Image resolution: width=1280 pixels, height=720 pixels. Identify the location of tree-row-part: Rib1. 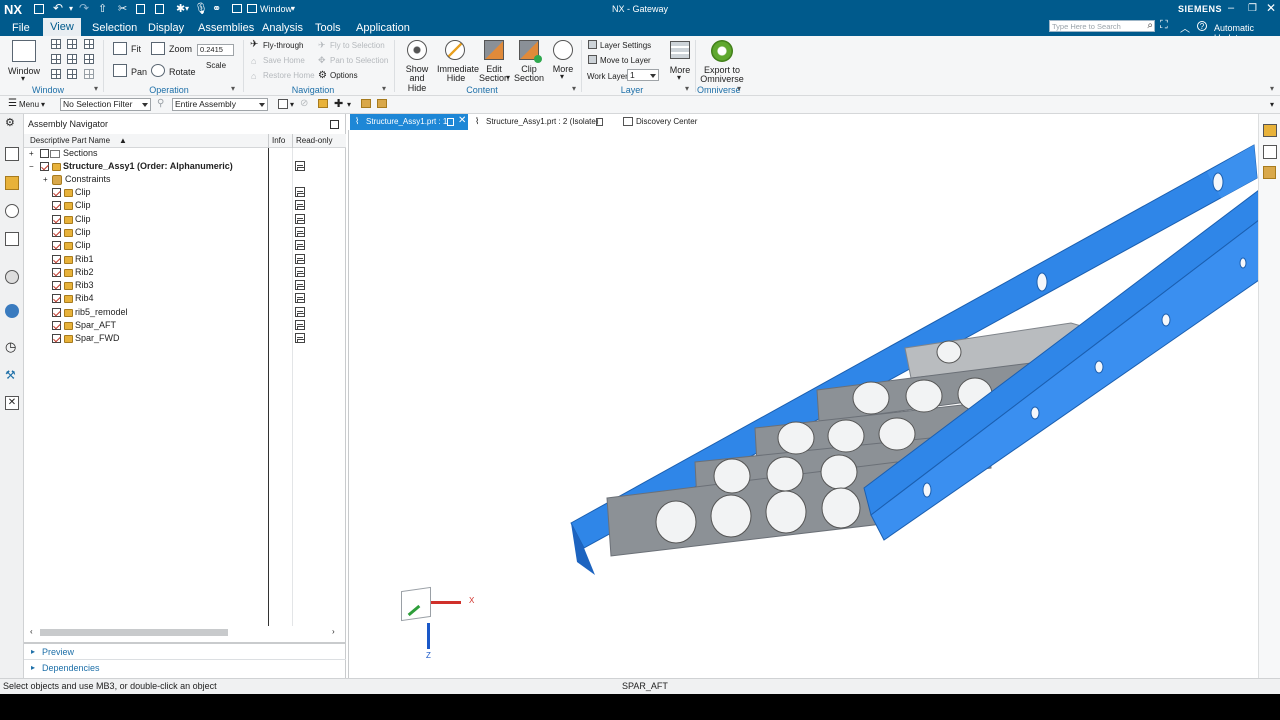
(185, 259).